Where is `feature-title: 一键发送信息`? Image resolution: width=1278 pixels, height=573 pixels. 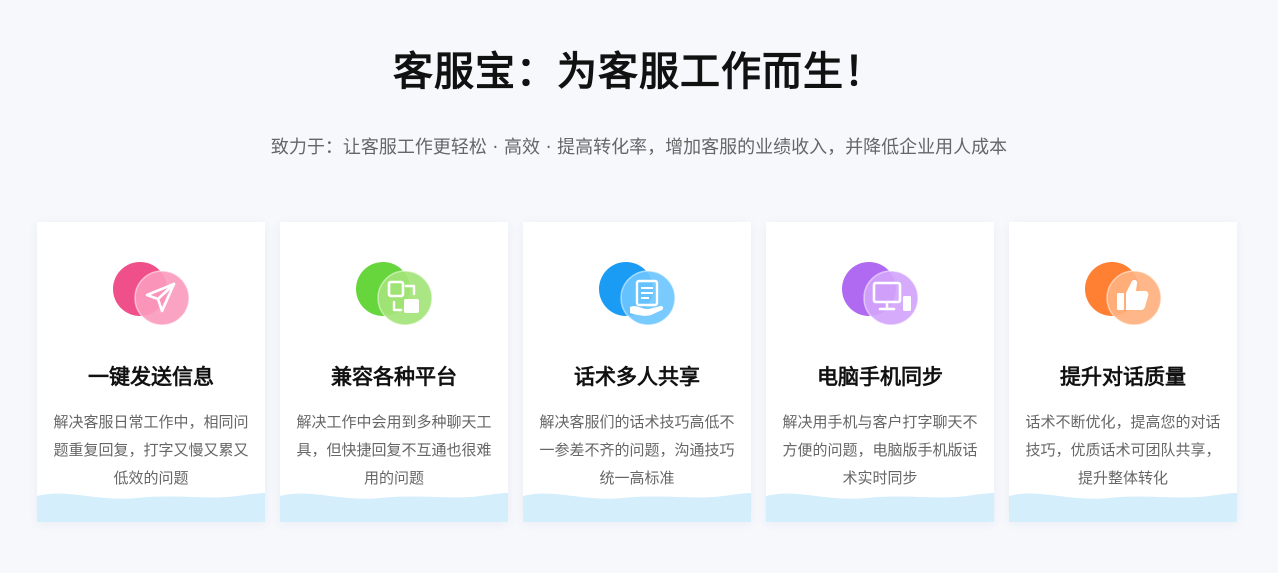 feature-title: 一键发送信息 is located at coordinates (151, 377).